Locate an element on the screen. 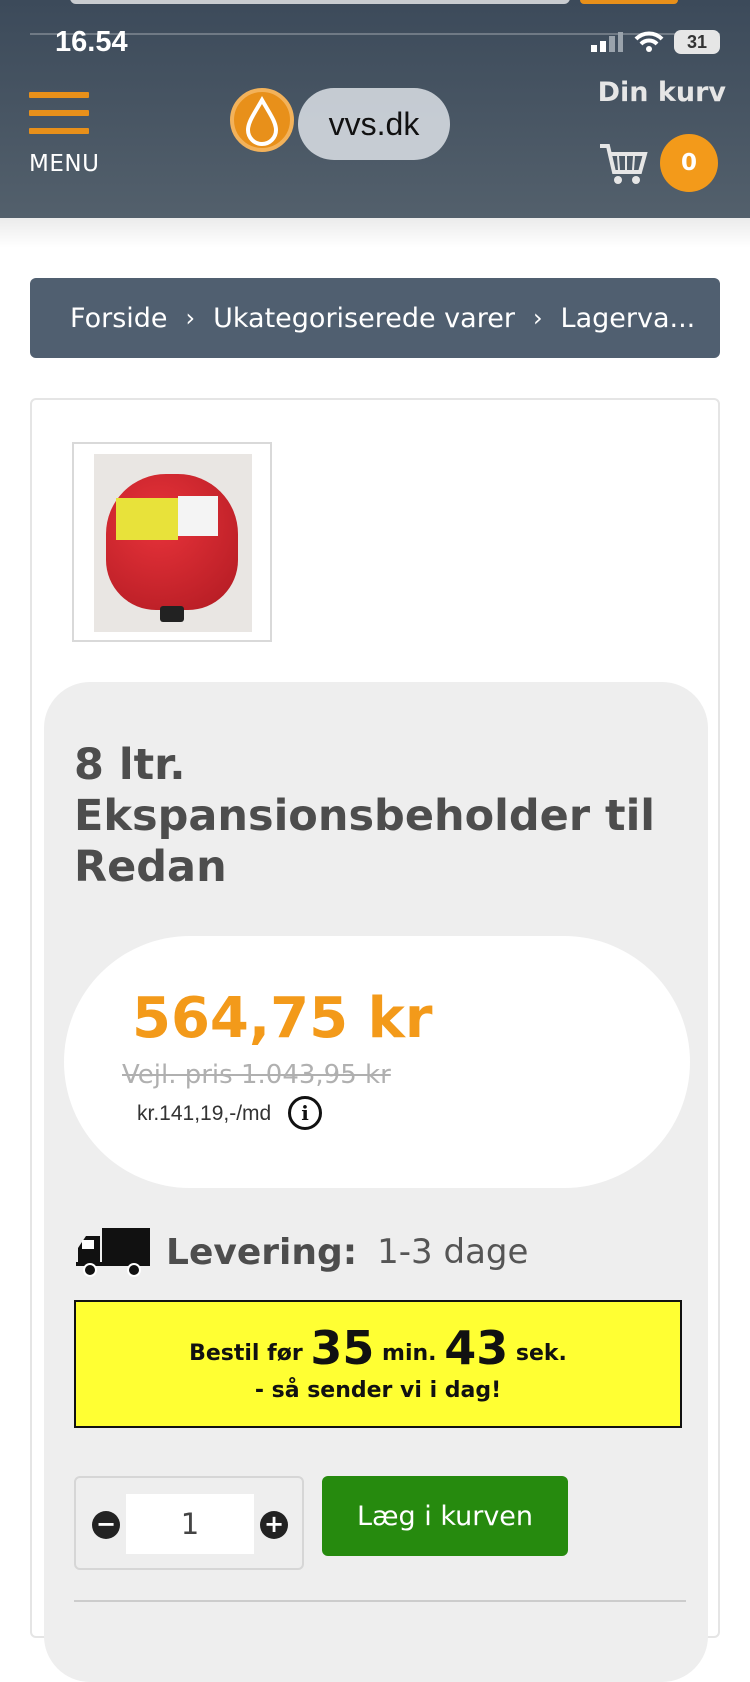 The height and width of the screenshot is (1682, 750). truck-icon is located at coordinates (113, 1252).